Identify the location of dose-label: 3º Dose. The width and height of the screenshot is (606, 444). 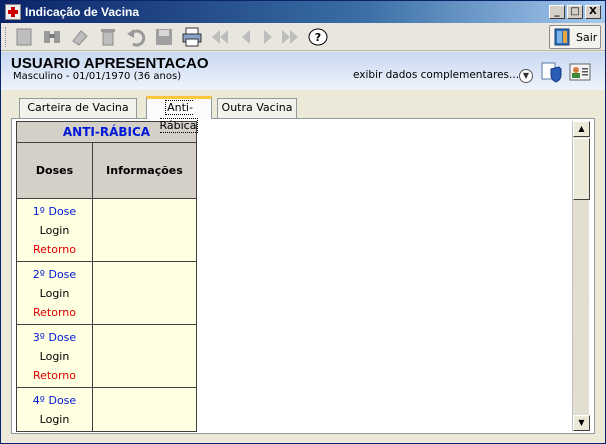
(54, 337).